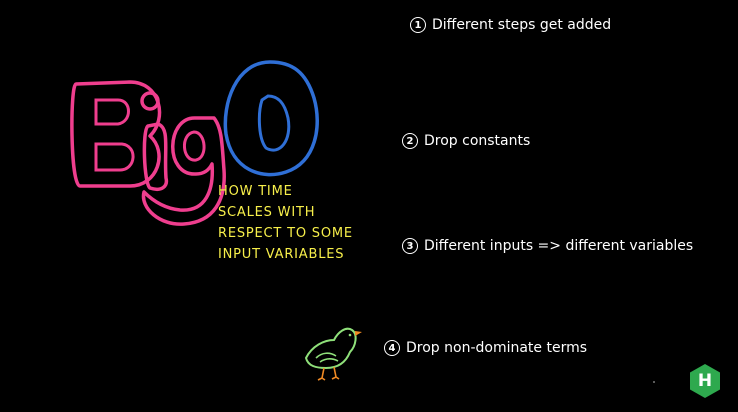 This screenshot has width=738, height=412. I want to click on rule-text: Drop constants, so click(477, 141).